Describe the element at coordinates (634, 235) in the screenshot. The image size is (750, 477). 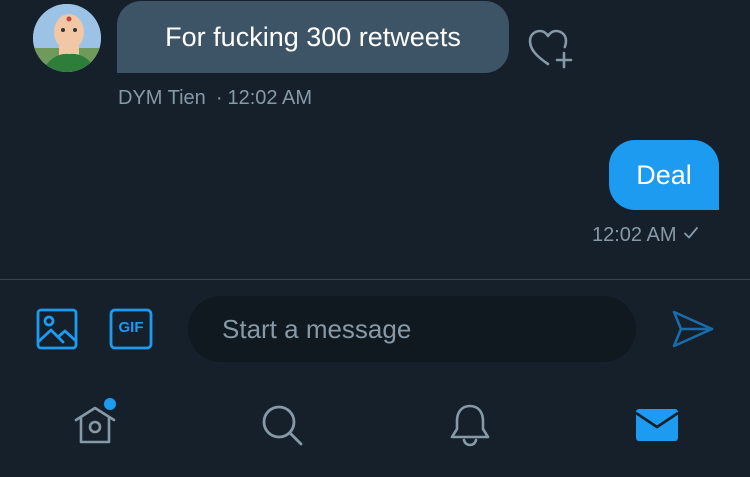
I see `sent-time: 12:02 AM` at that location.